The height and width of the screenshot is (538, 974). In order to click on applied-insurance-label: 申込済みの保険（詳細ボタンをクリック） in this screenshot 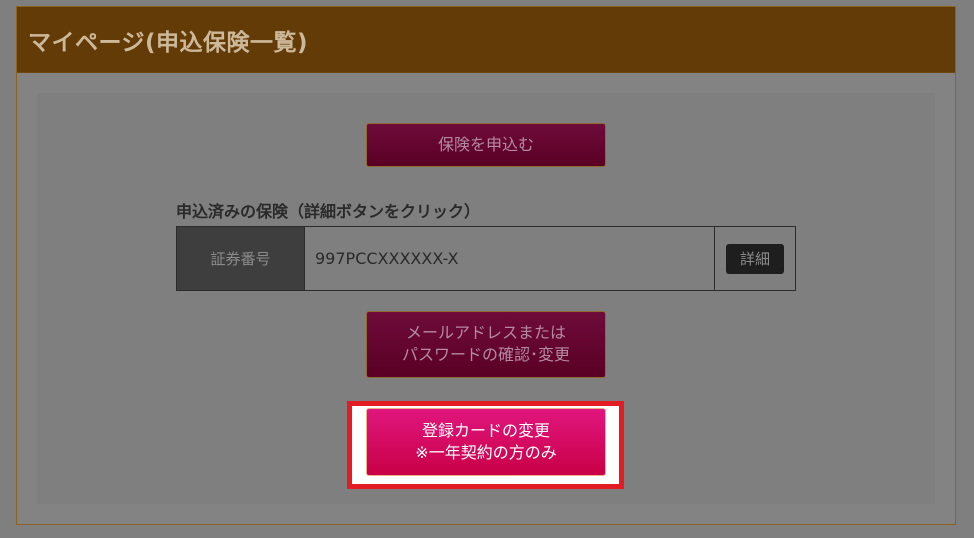, I will do `click(328, 211)`.